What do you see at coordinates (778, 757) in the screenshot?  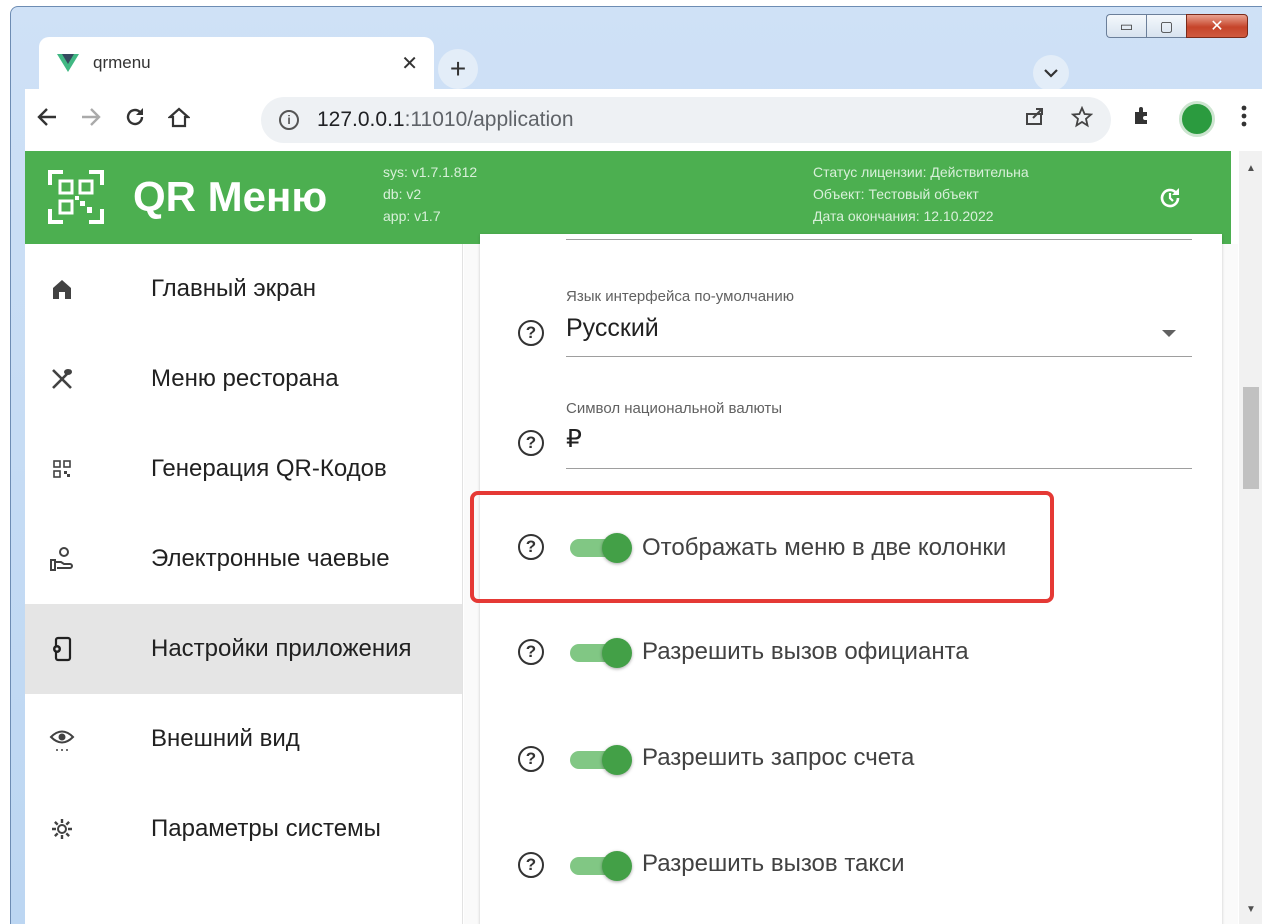 I see `request-bill-label: Разрешить запрос счета` at bounding box center [778, 757].